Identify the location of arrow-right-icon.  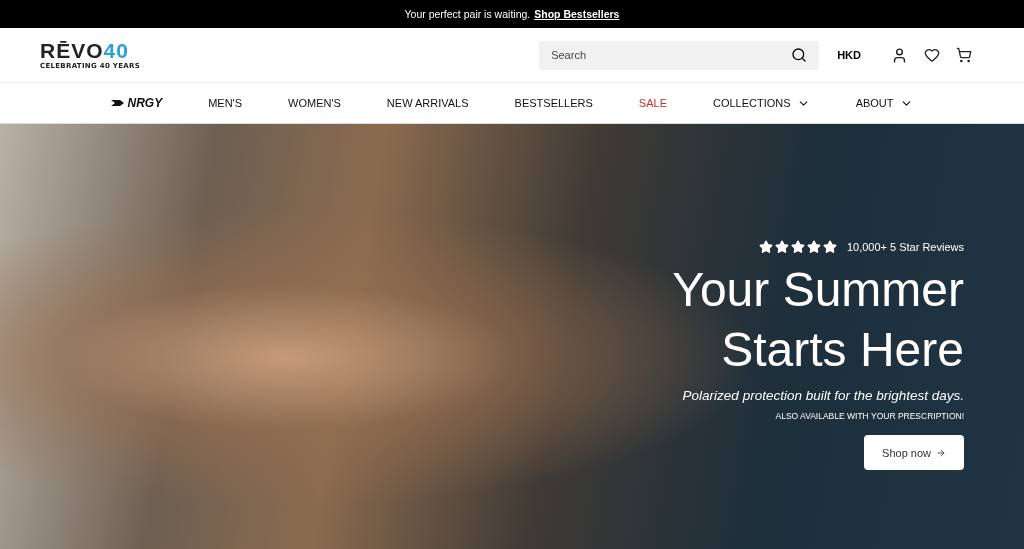
(941, 452).